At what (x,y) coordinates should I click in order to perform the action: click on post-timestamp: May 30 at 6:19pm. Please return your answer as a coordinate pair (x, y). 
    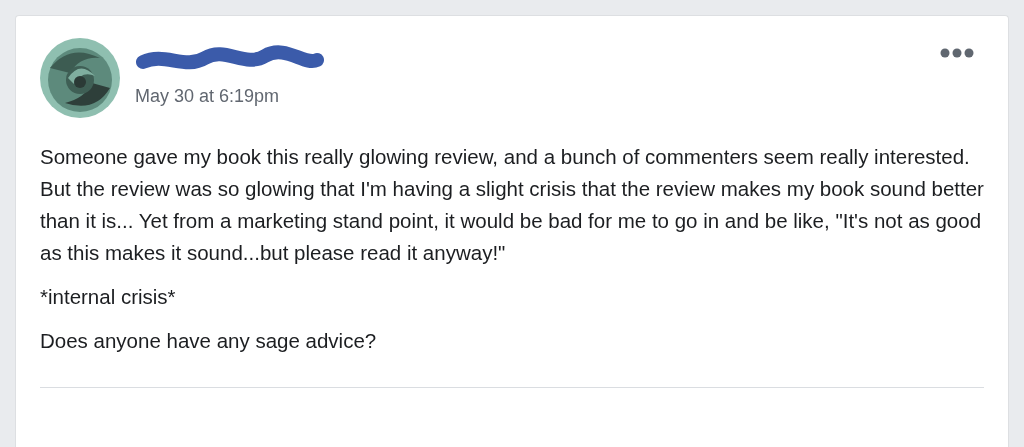
    Looking at the image, I should click on (230, 96).